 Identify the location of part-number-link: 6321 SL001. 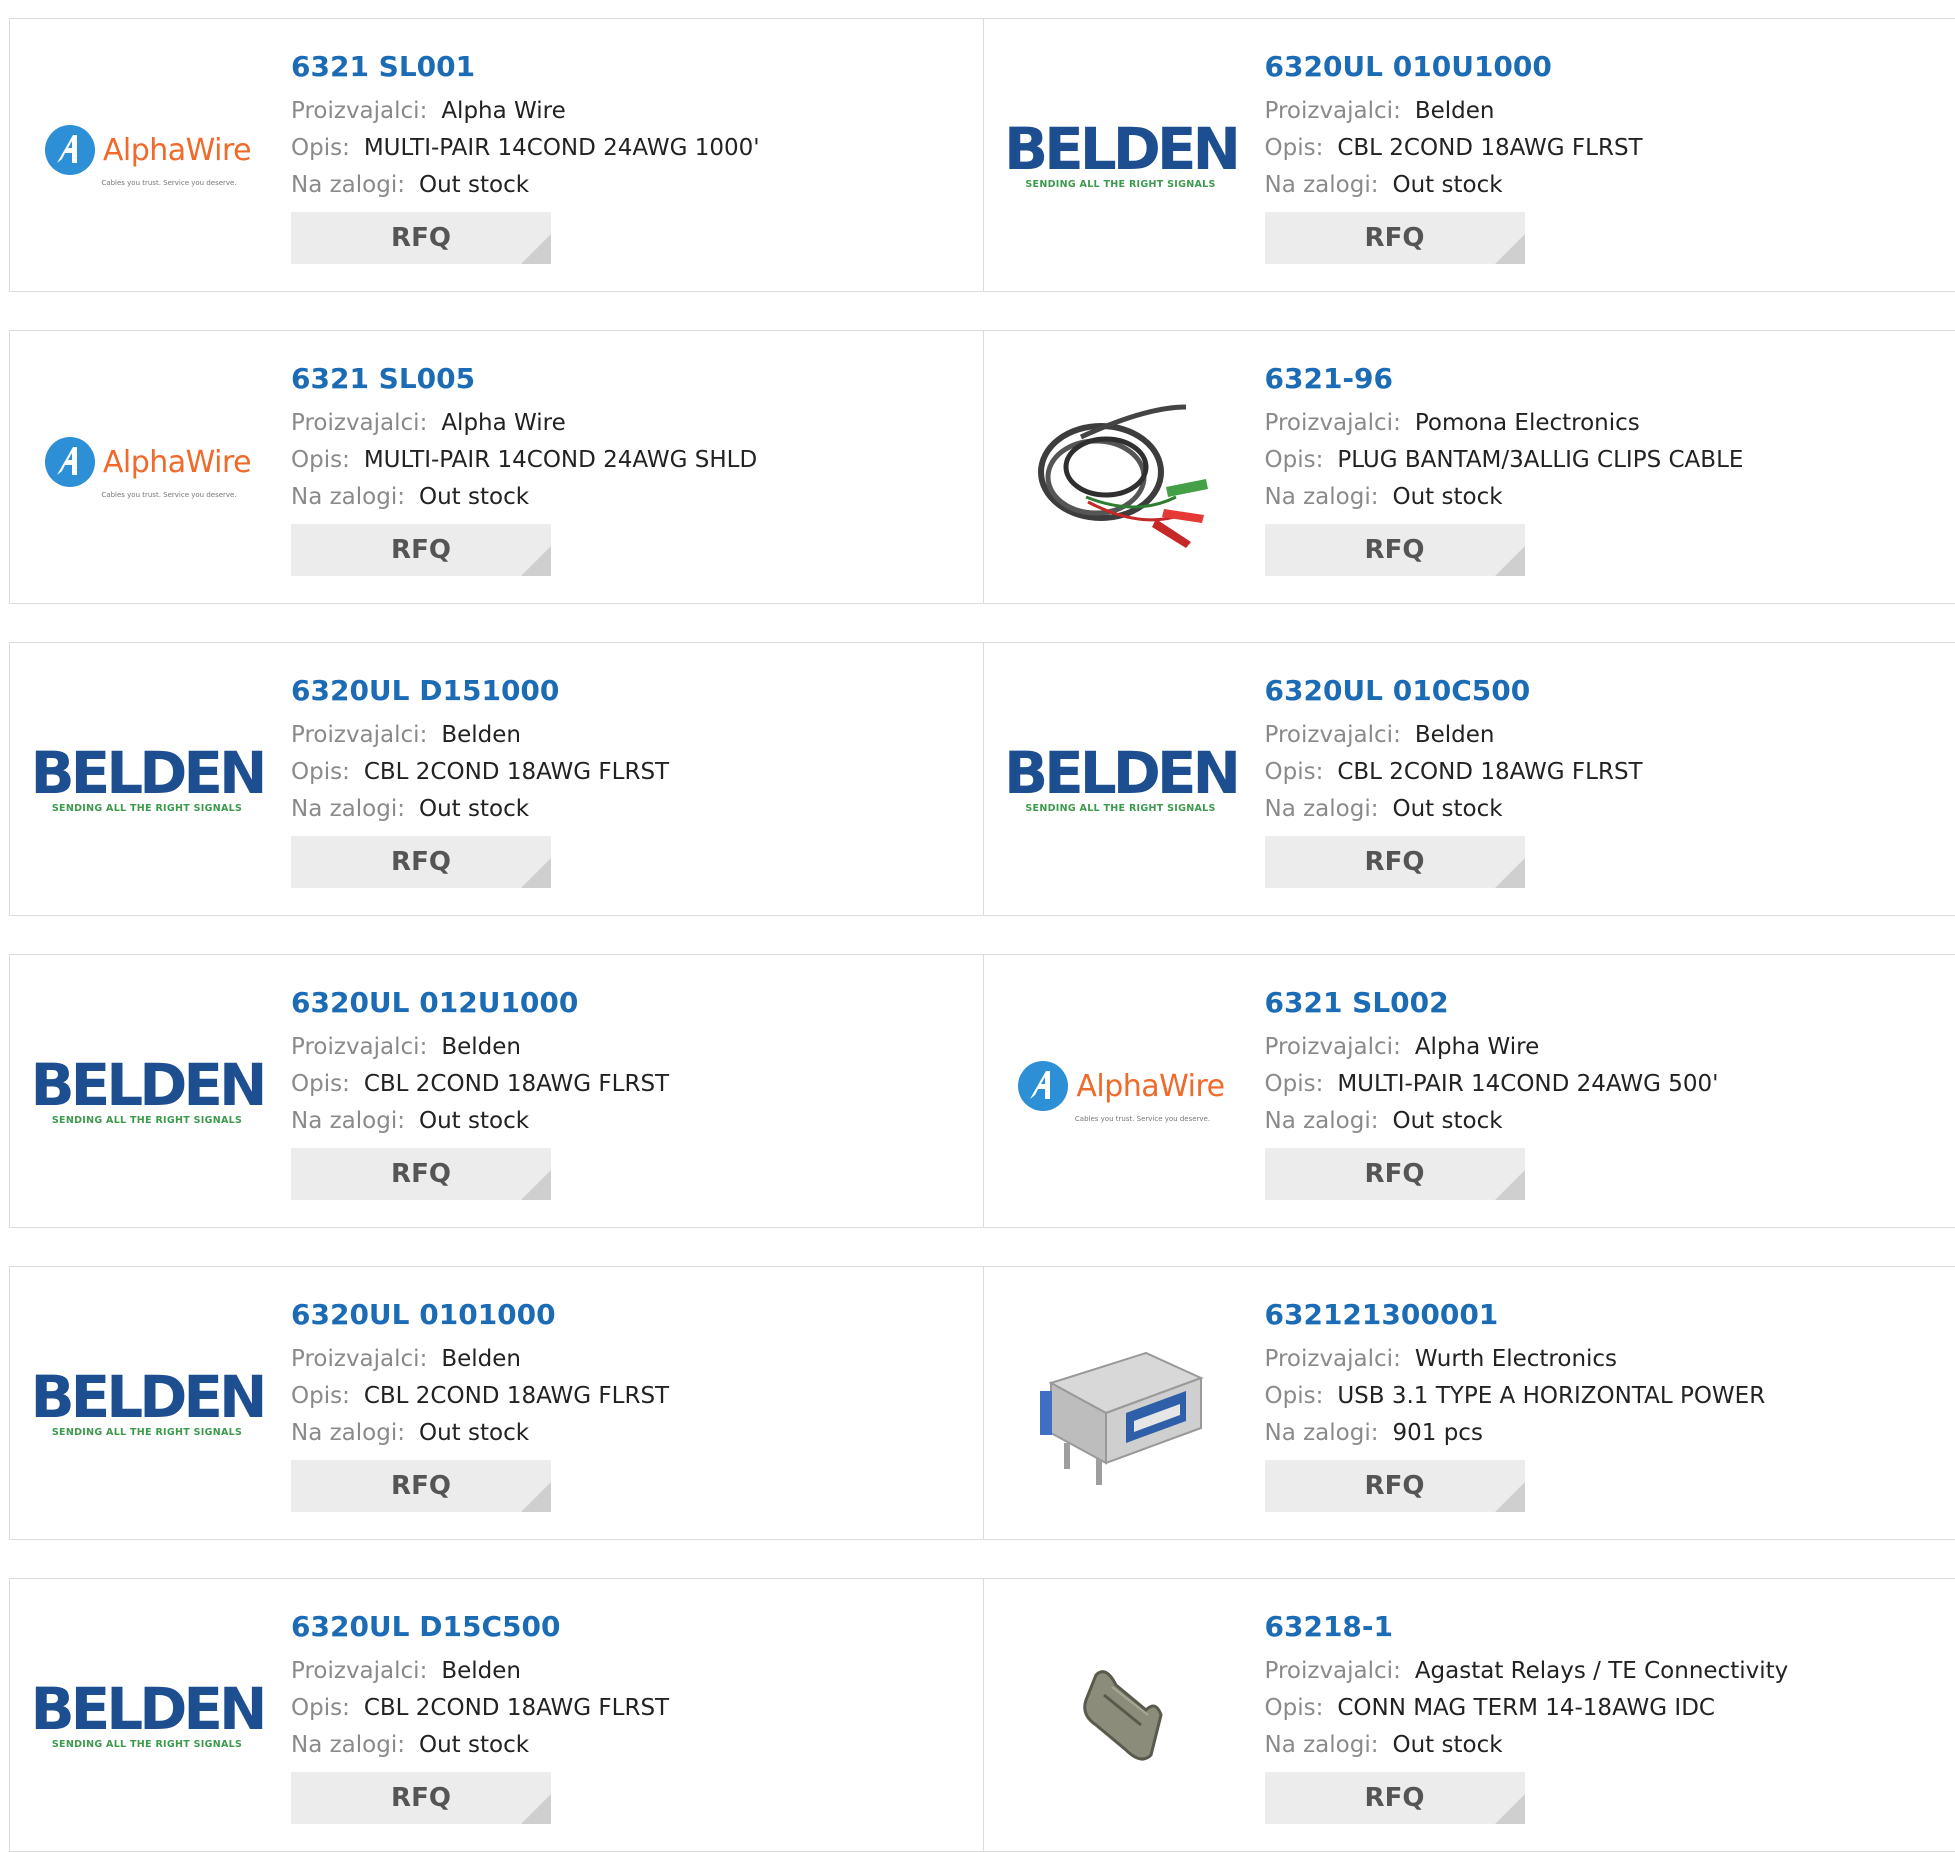
(525, 67).